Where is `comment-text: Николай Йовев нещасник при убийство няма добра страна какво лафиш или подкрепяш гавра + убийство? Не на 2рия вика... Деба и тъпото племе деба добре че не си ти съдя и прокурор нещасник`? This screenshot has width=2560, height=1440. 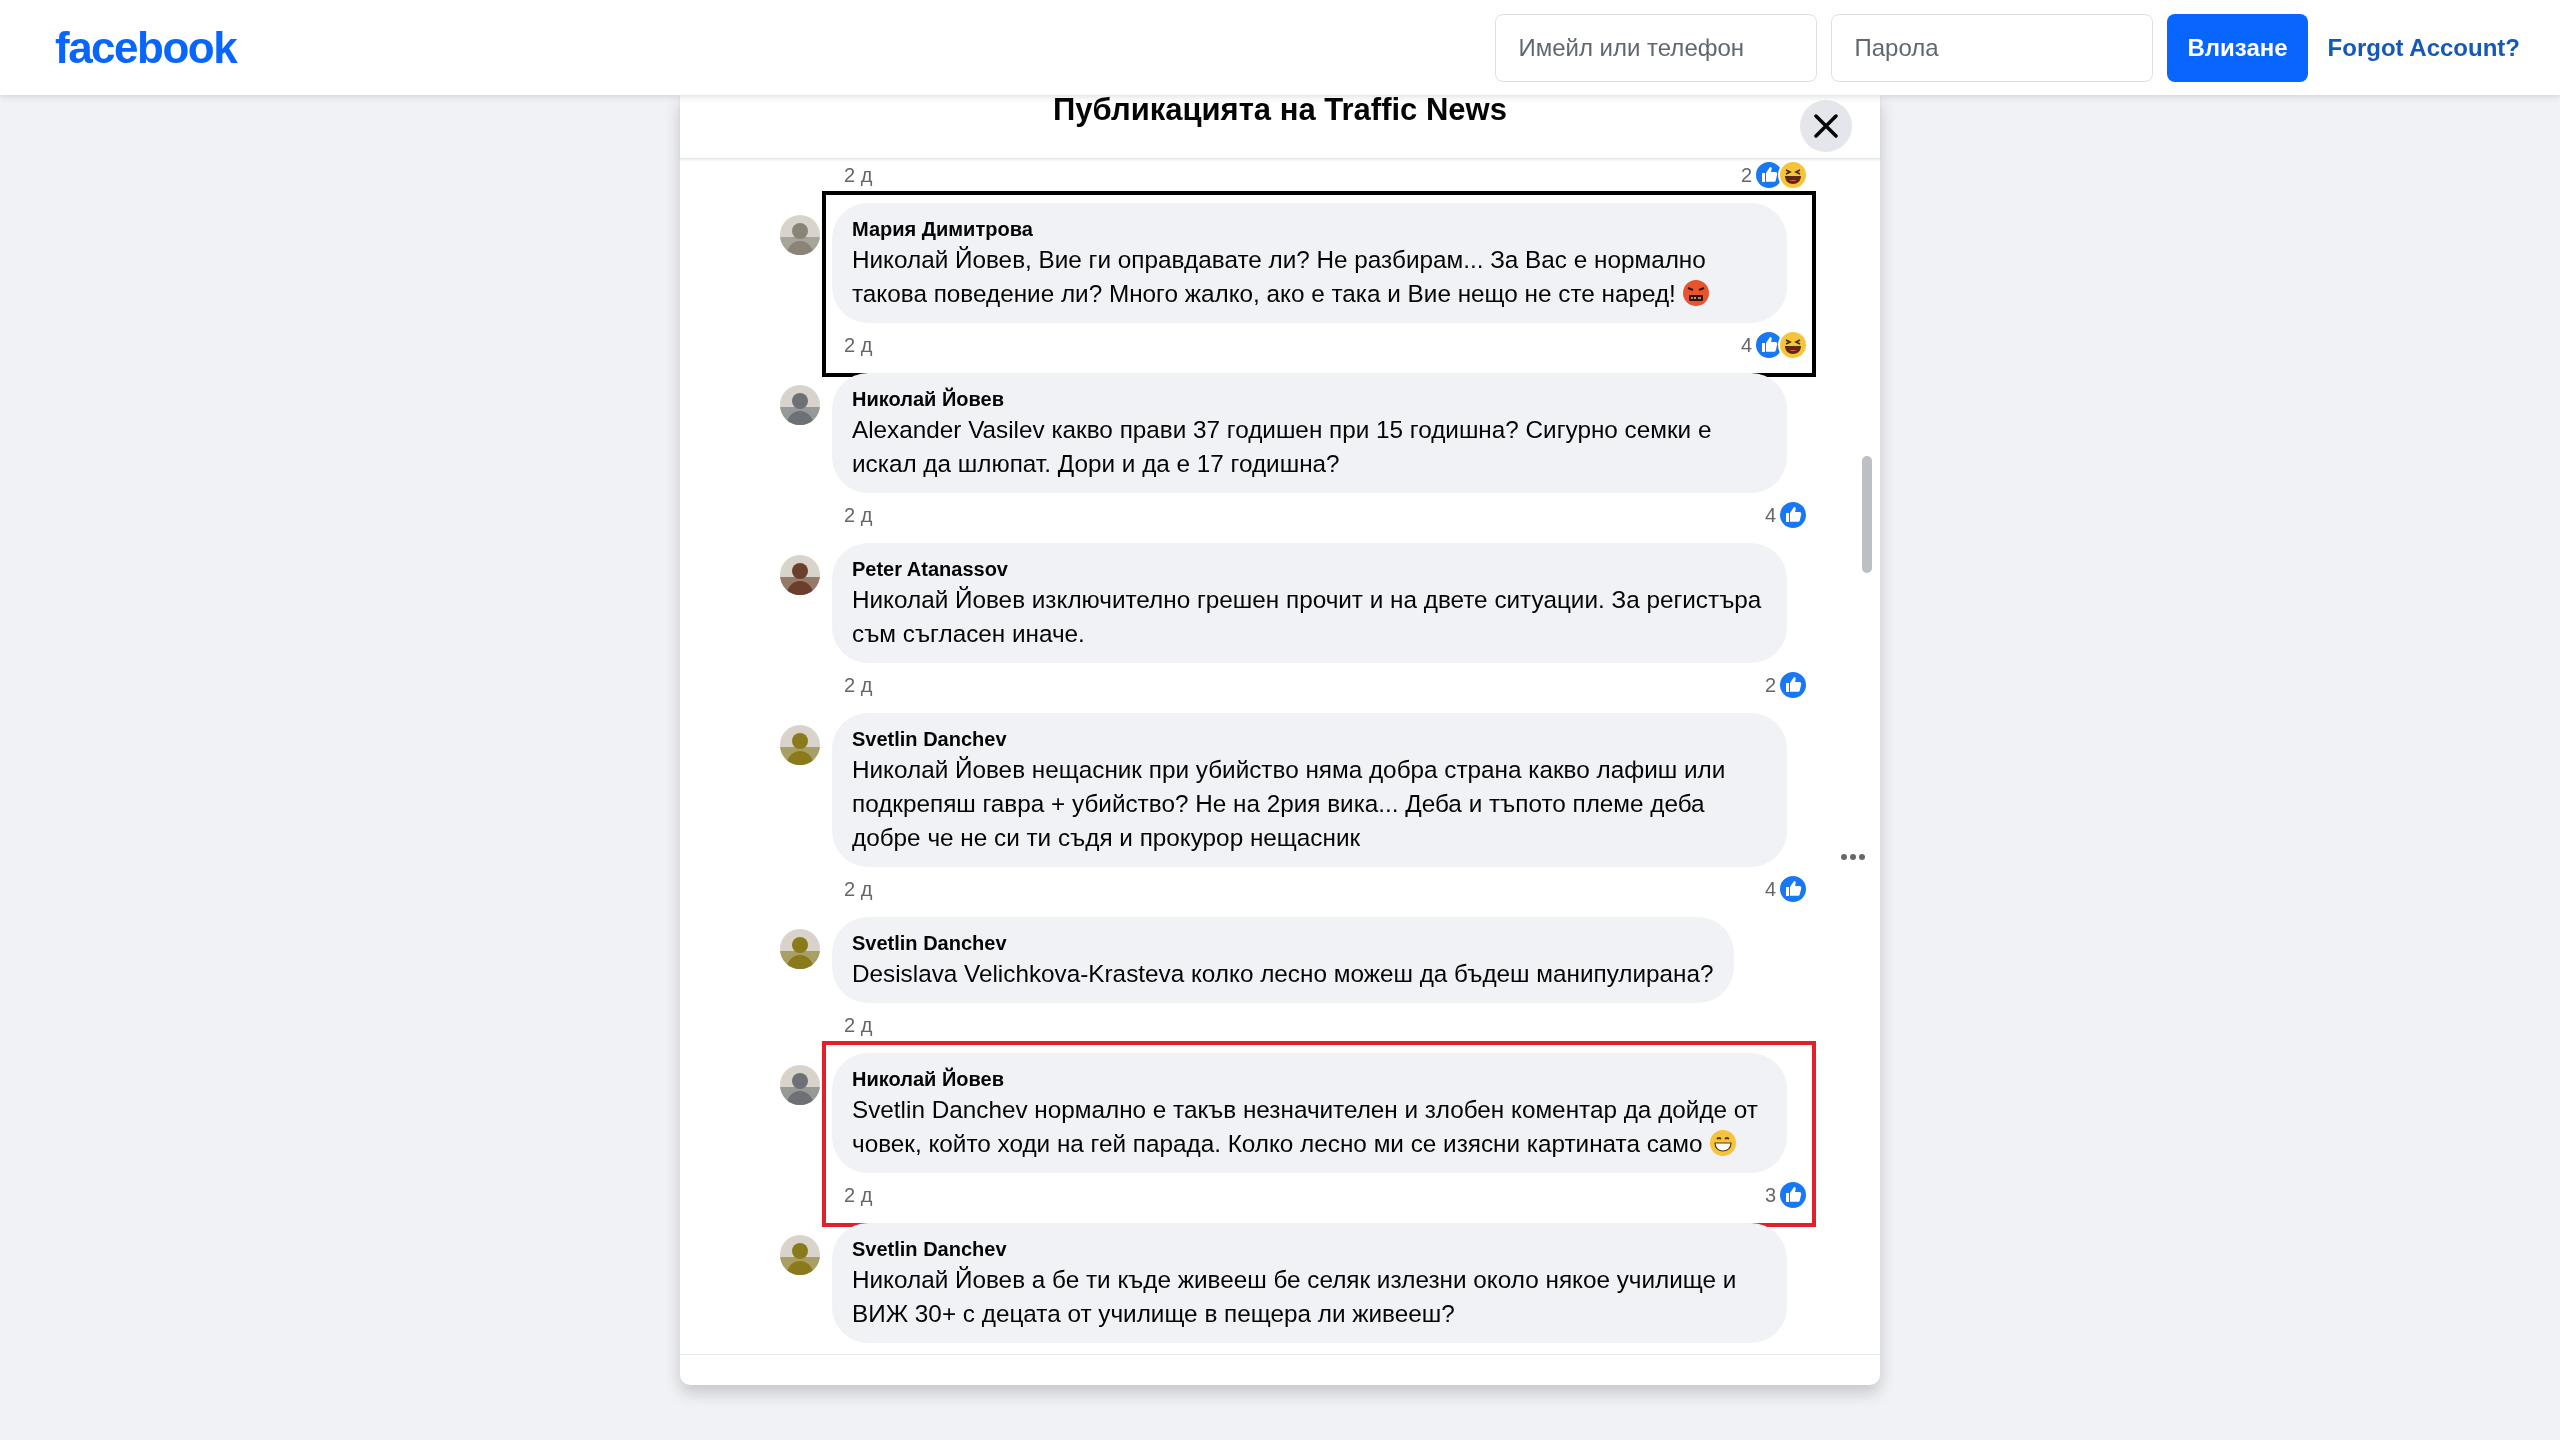
comment-text: Николай Йовев нещасник при убийство няма добра страна какво лафиш или подкрепяш гавра + убийство? Не на 2рия вика... Деба и тъпото племе деба добре че не си ти съдя и прокурор нещасник is located at coordinates (1289, 804).